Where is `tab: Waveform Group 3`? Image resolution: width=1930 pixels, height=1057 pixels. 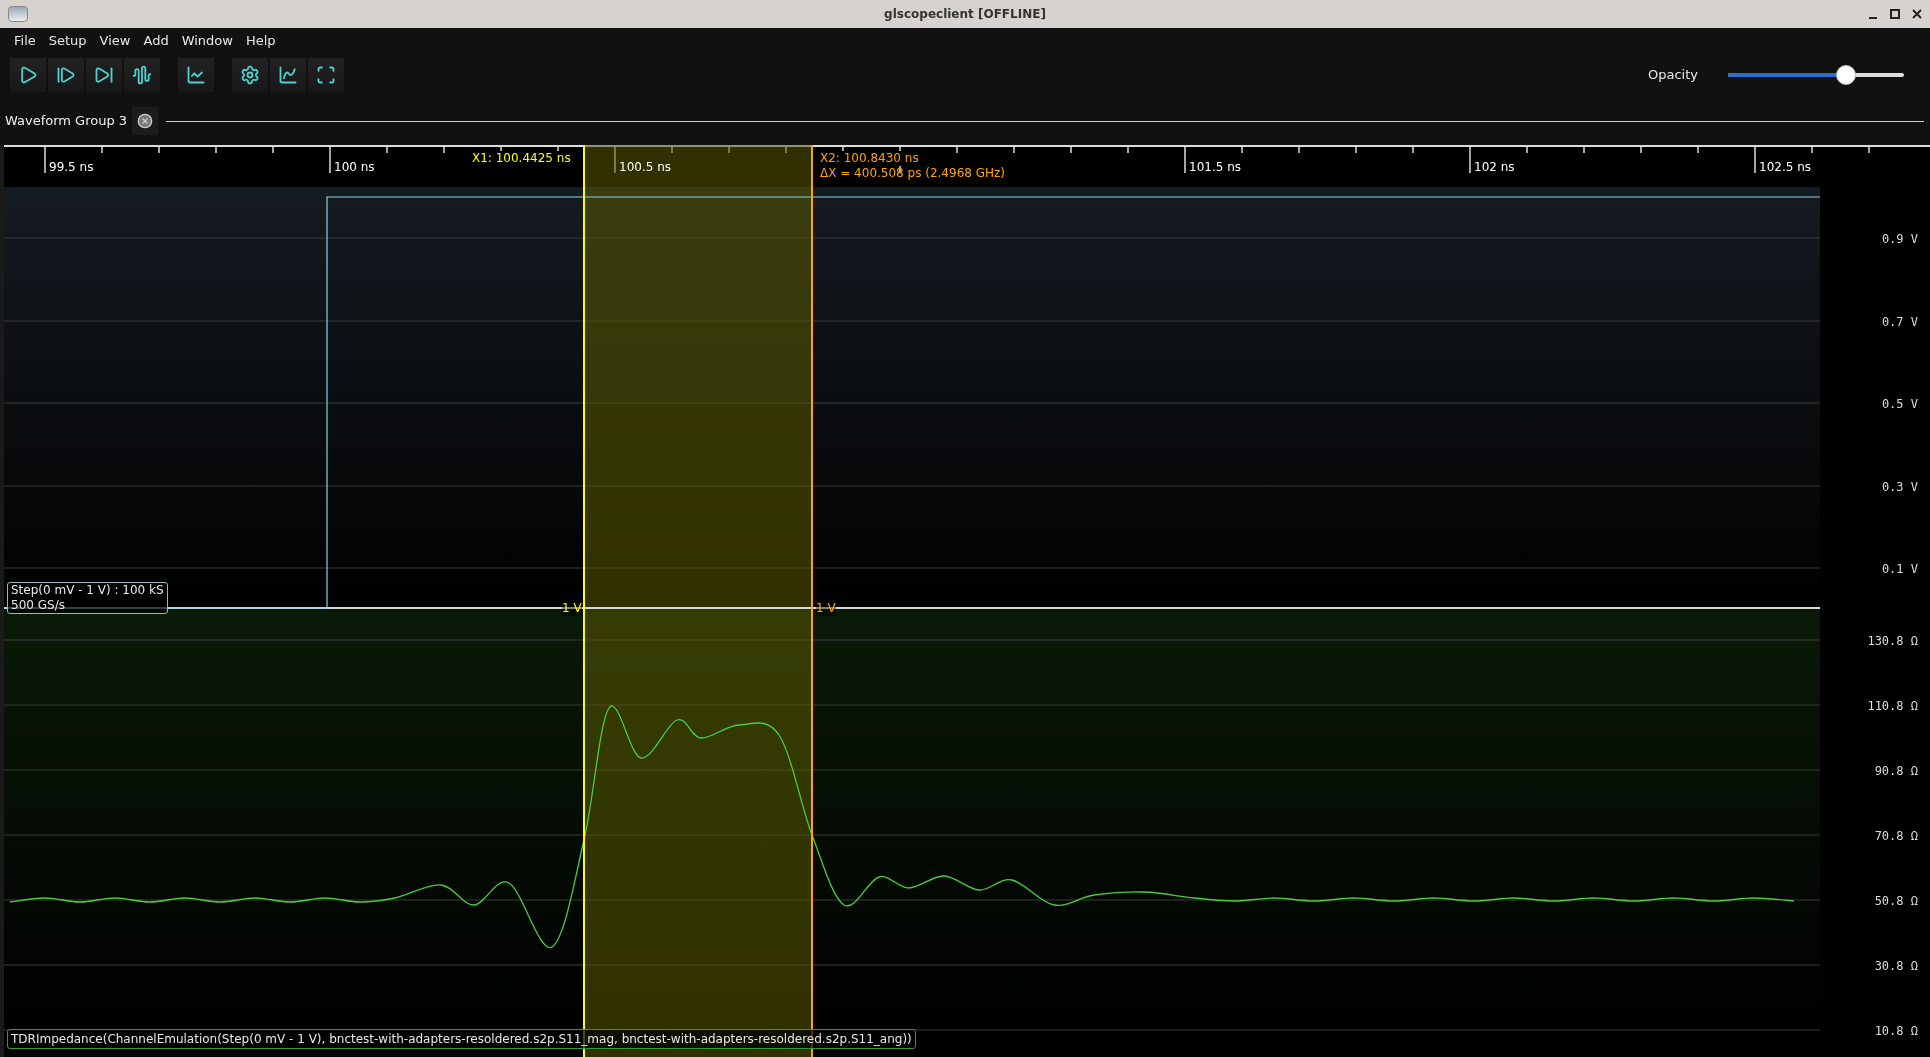 tab: Waveform Group 3 is located at coordinates (66, 121).